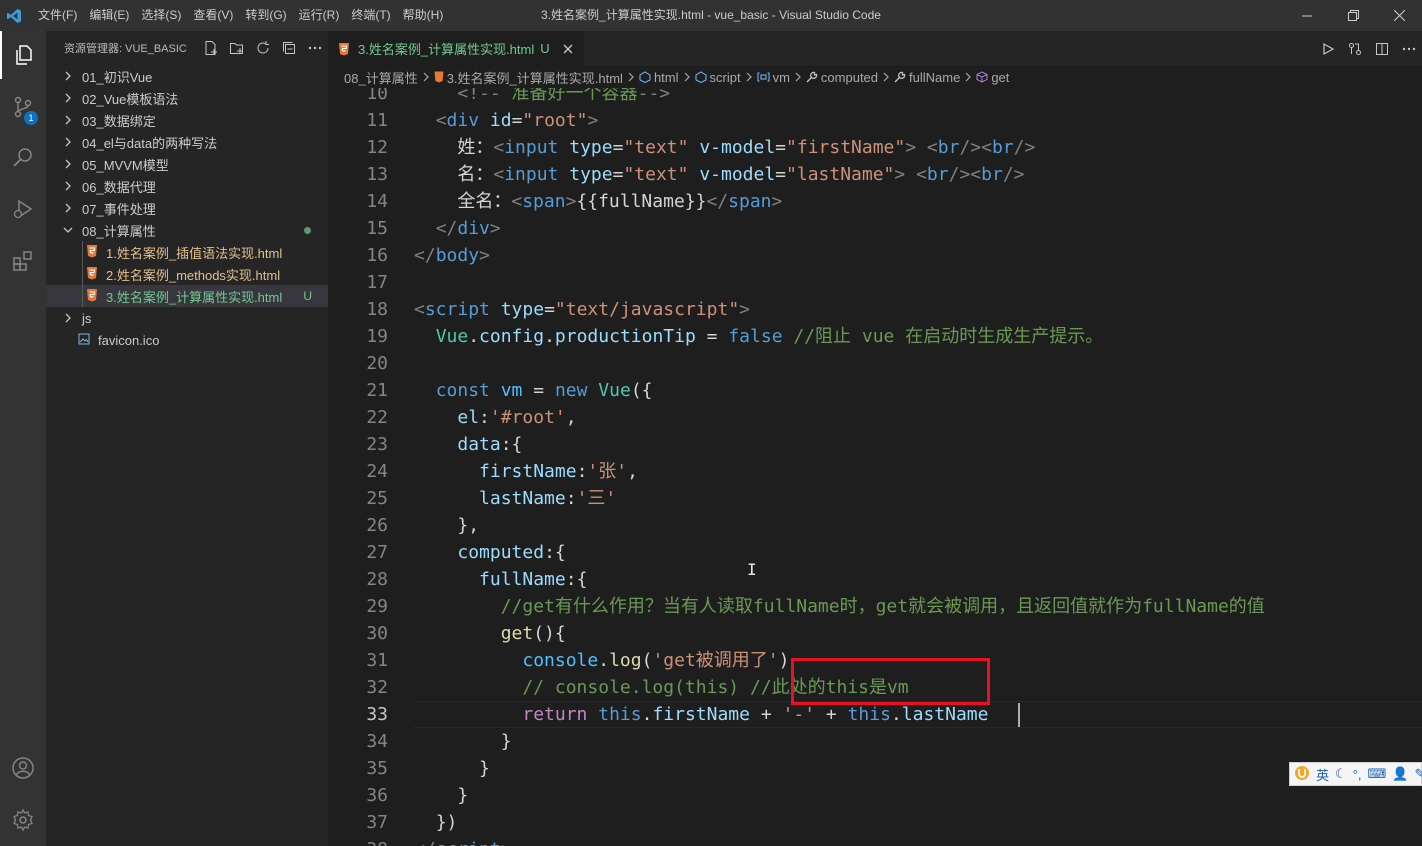 The image size is (1422, 846). I want to click on tree-file: 1.姓名案例_插值语法实现.html, so click(187, 252).